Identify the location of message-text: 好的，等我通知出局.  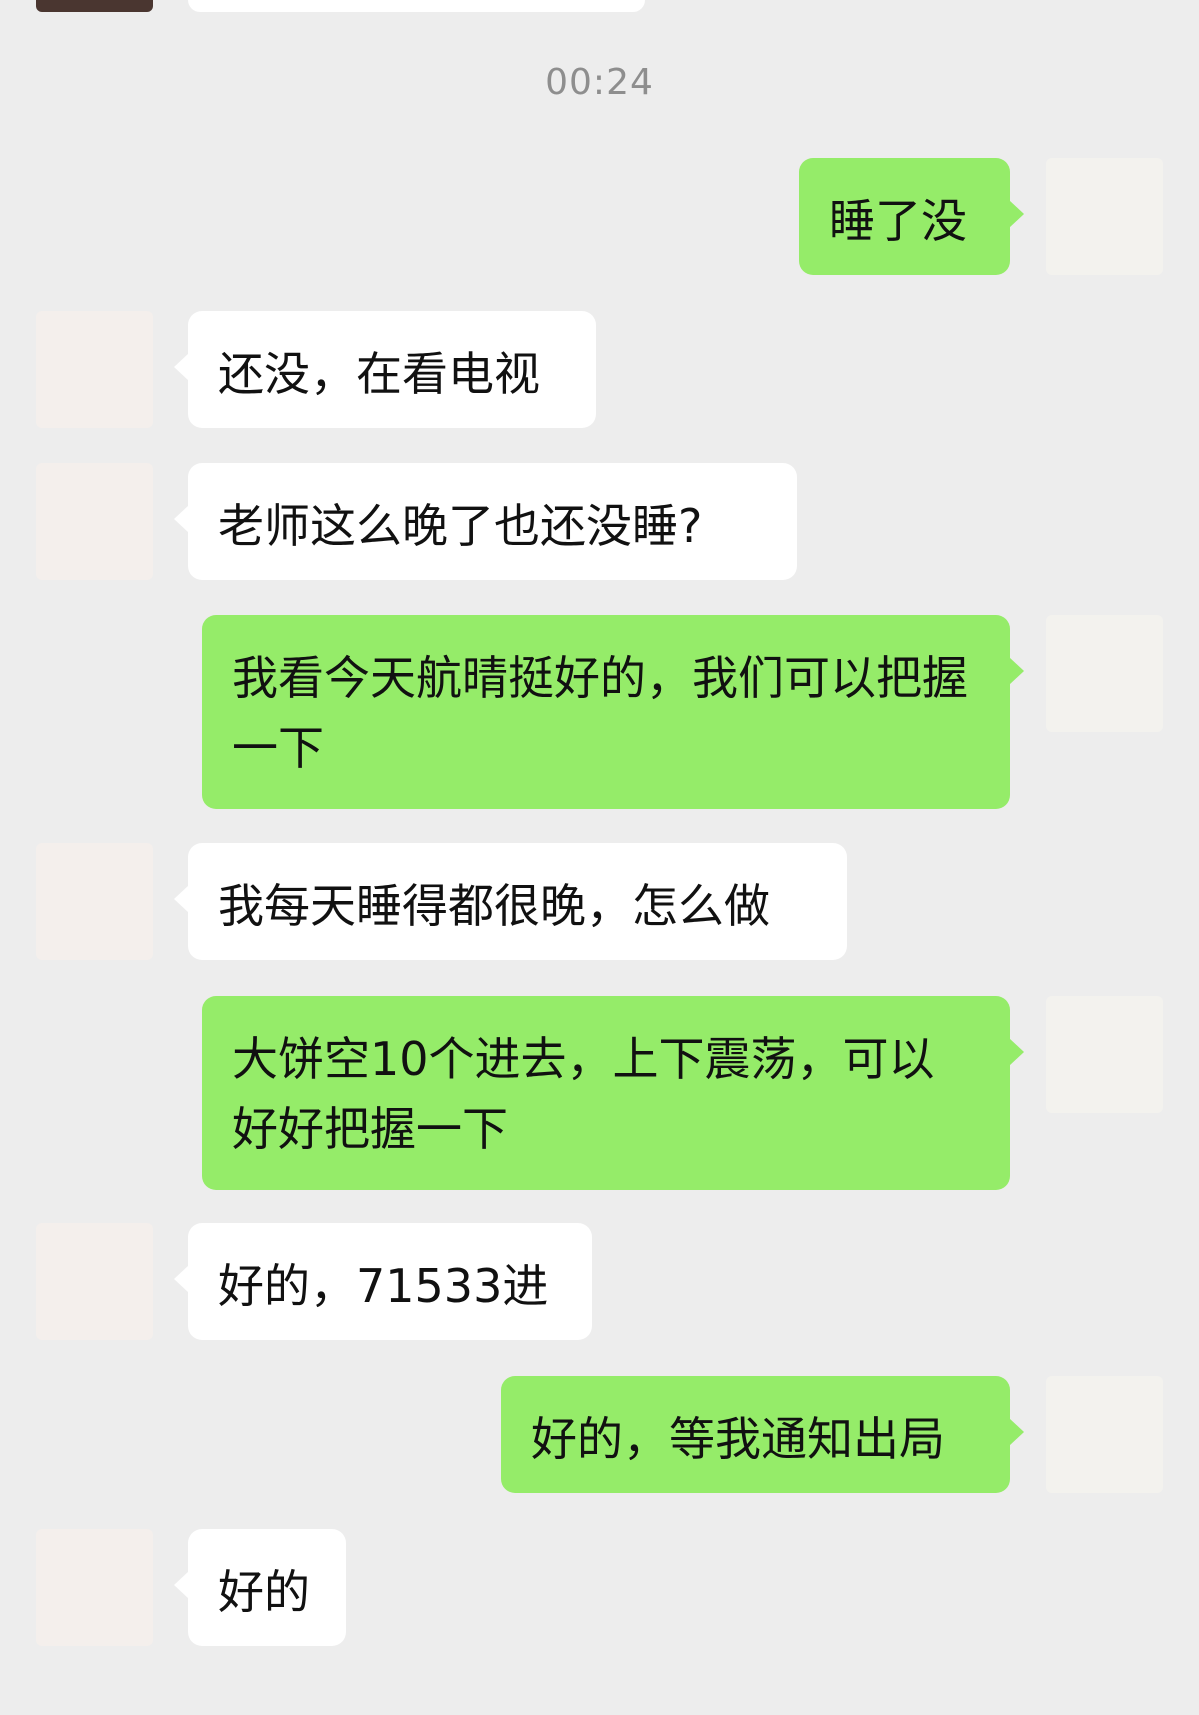
(738, 1439).